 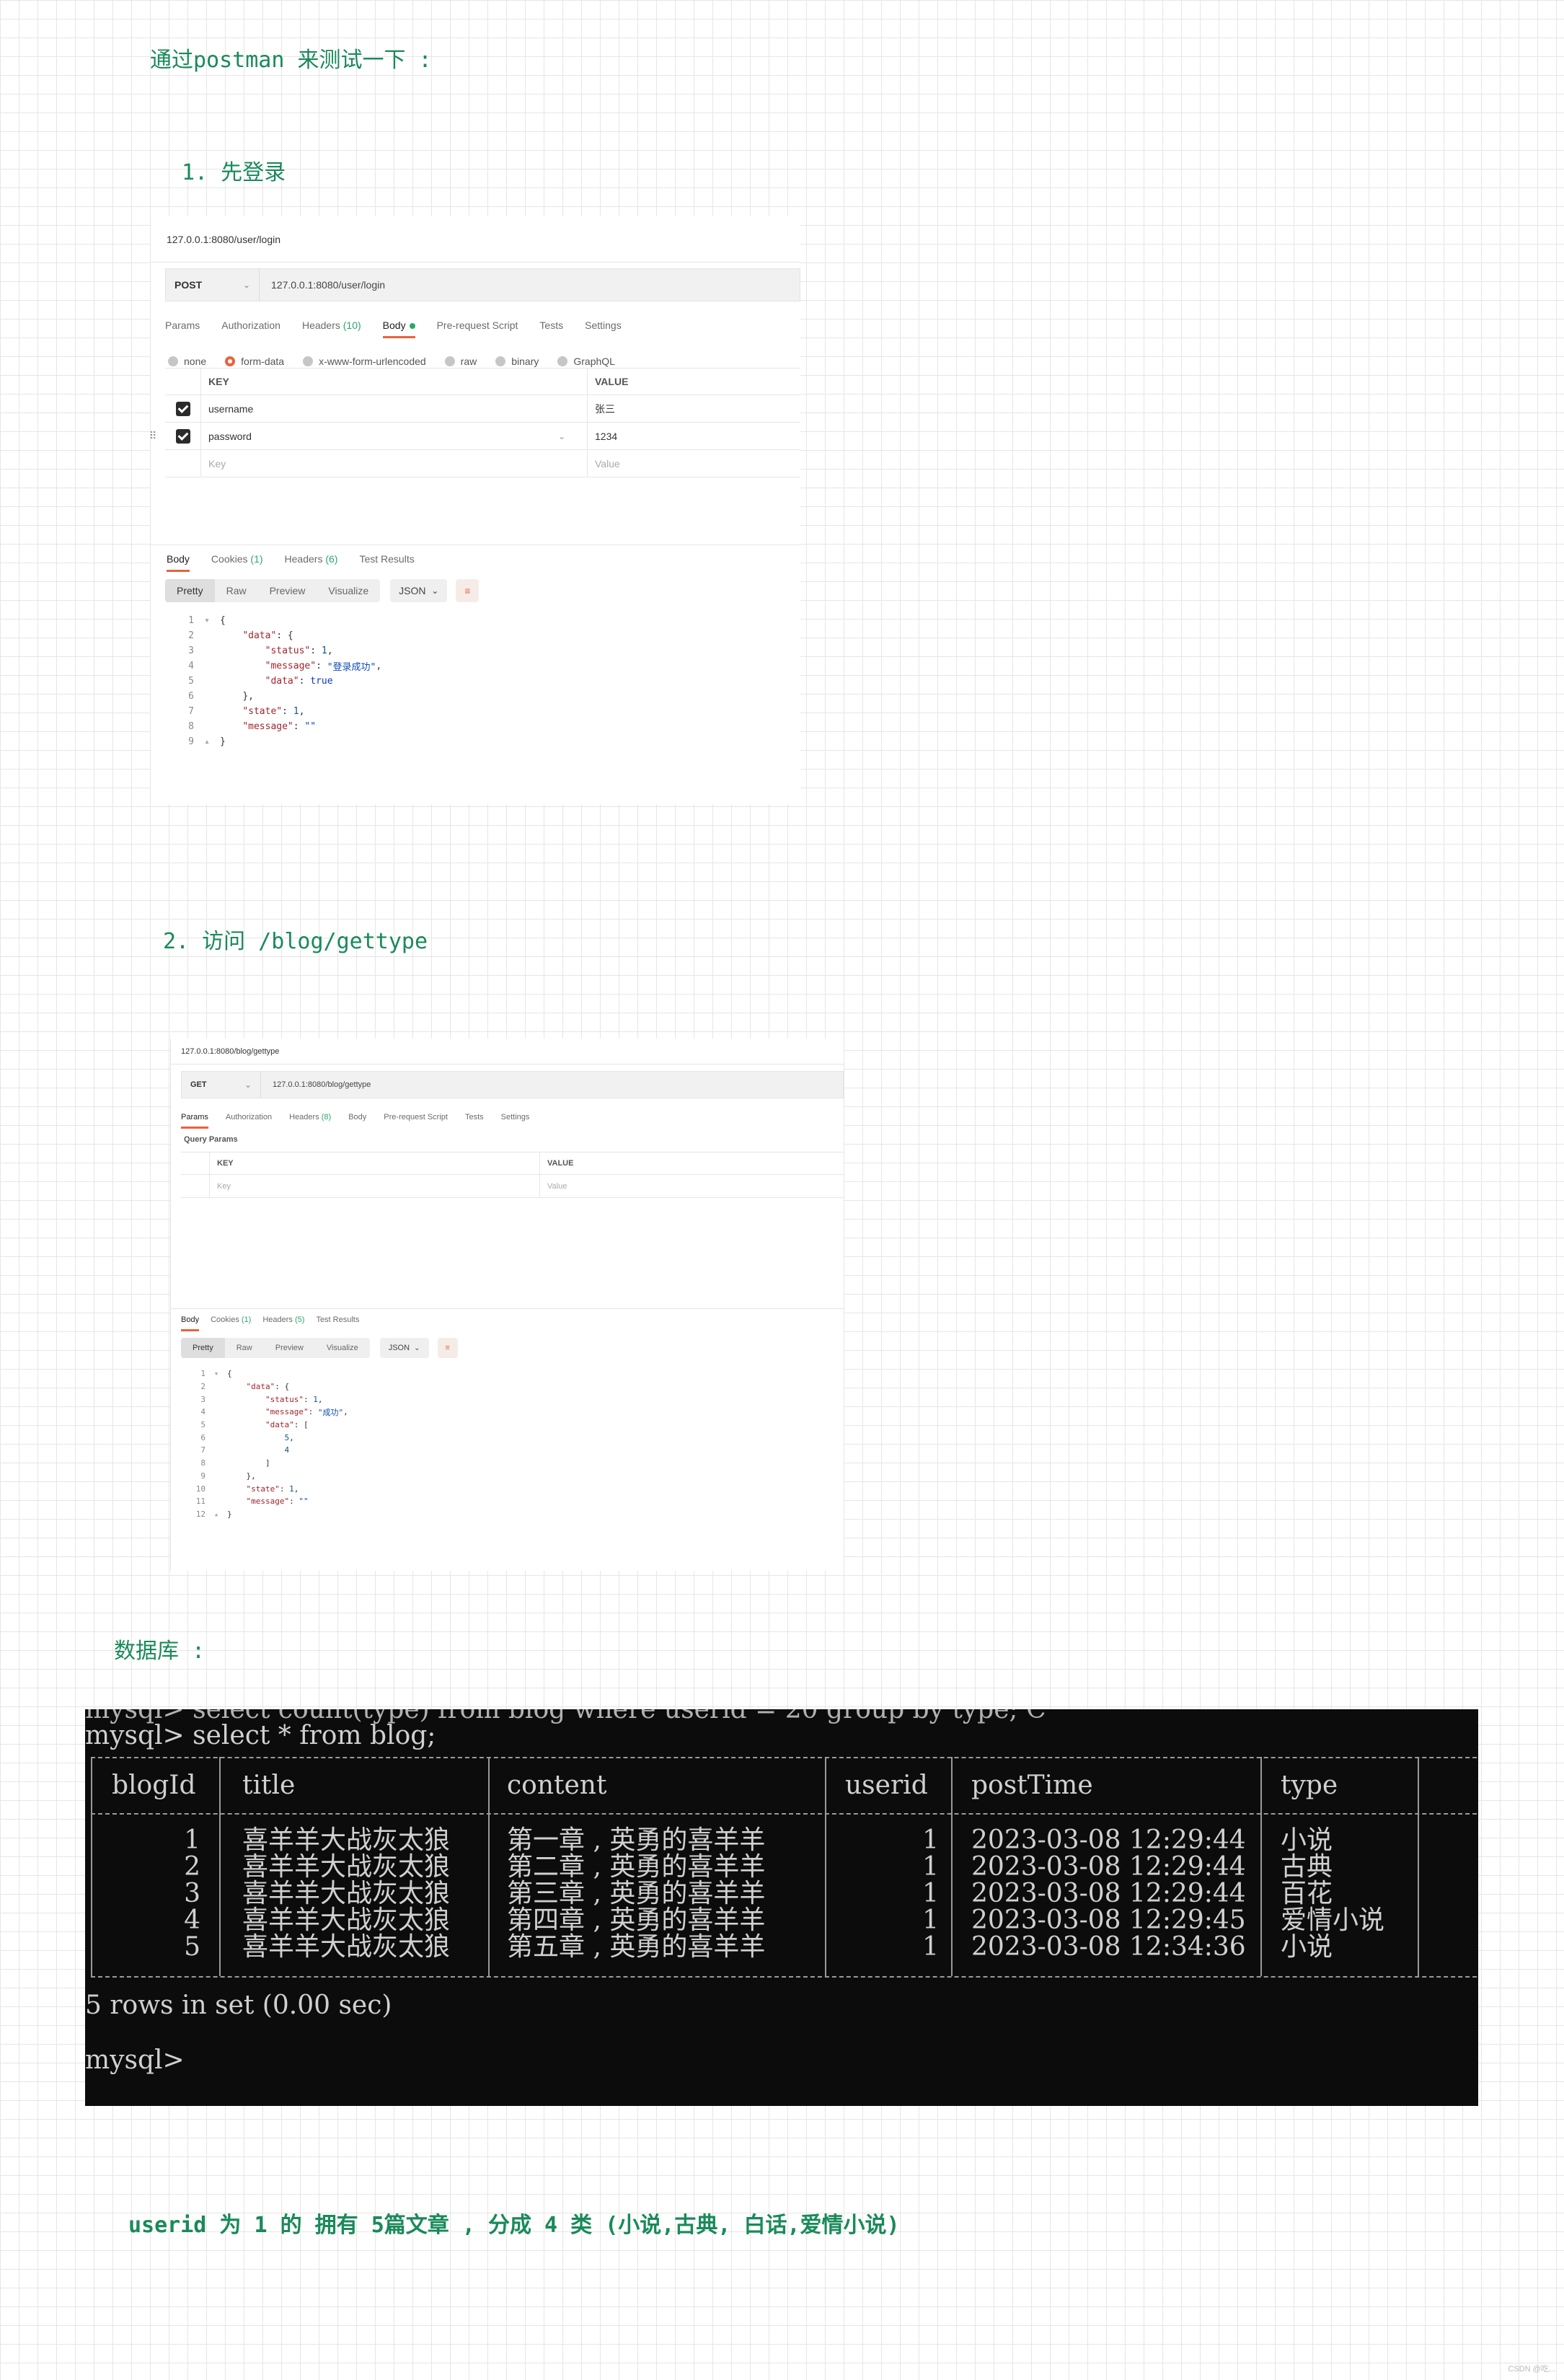 What do you see at coordinates (192, 1893) in the screenshot?
I see `blogid-cell: 3` at bounding box center [192, 1893].